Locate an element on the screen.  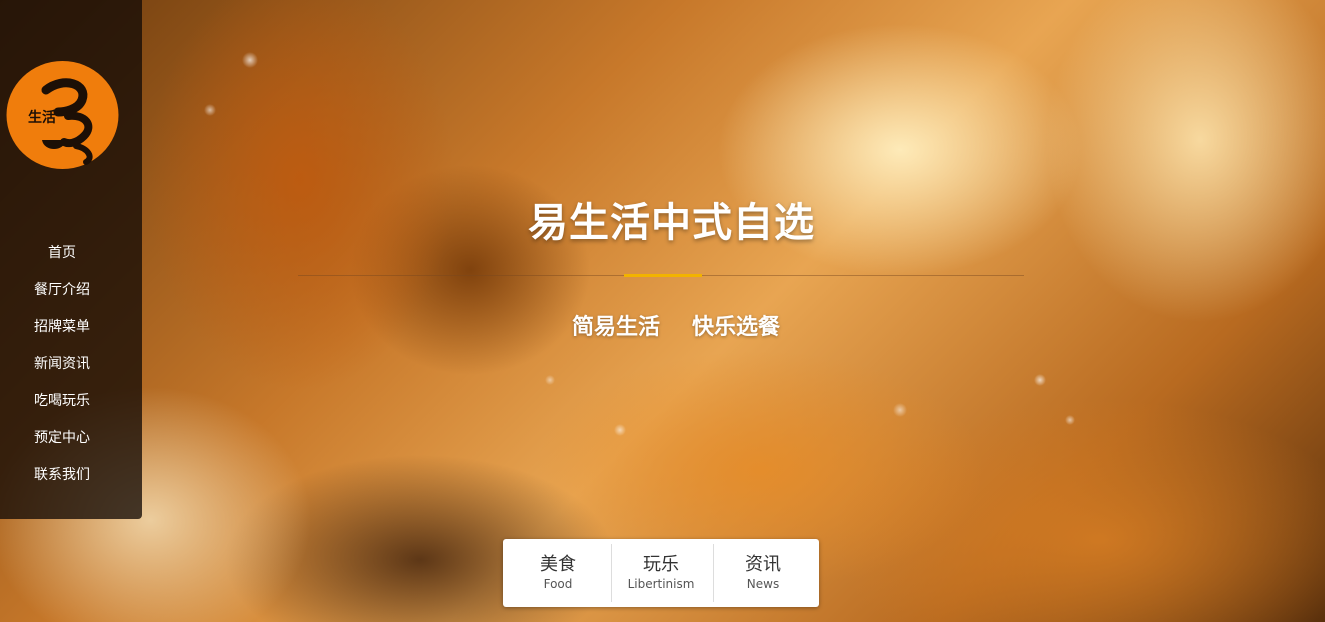
sidebar: 生活 首页 餐厅介绍 招牌菜单 新闻资讯 吃喝玩乐 预定中心 联系我们 is located at coordinates (71, 259).